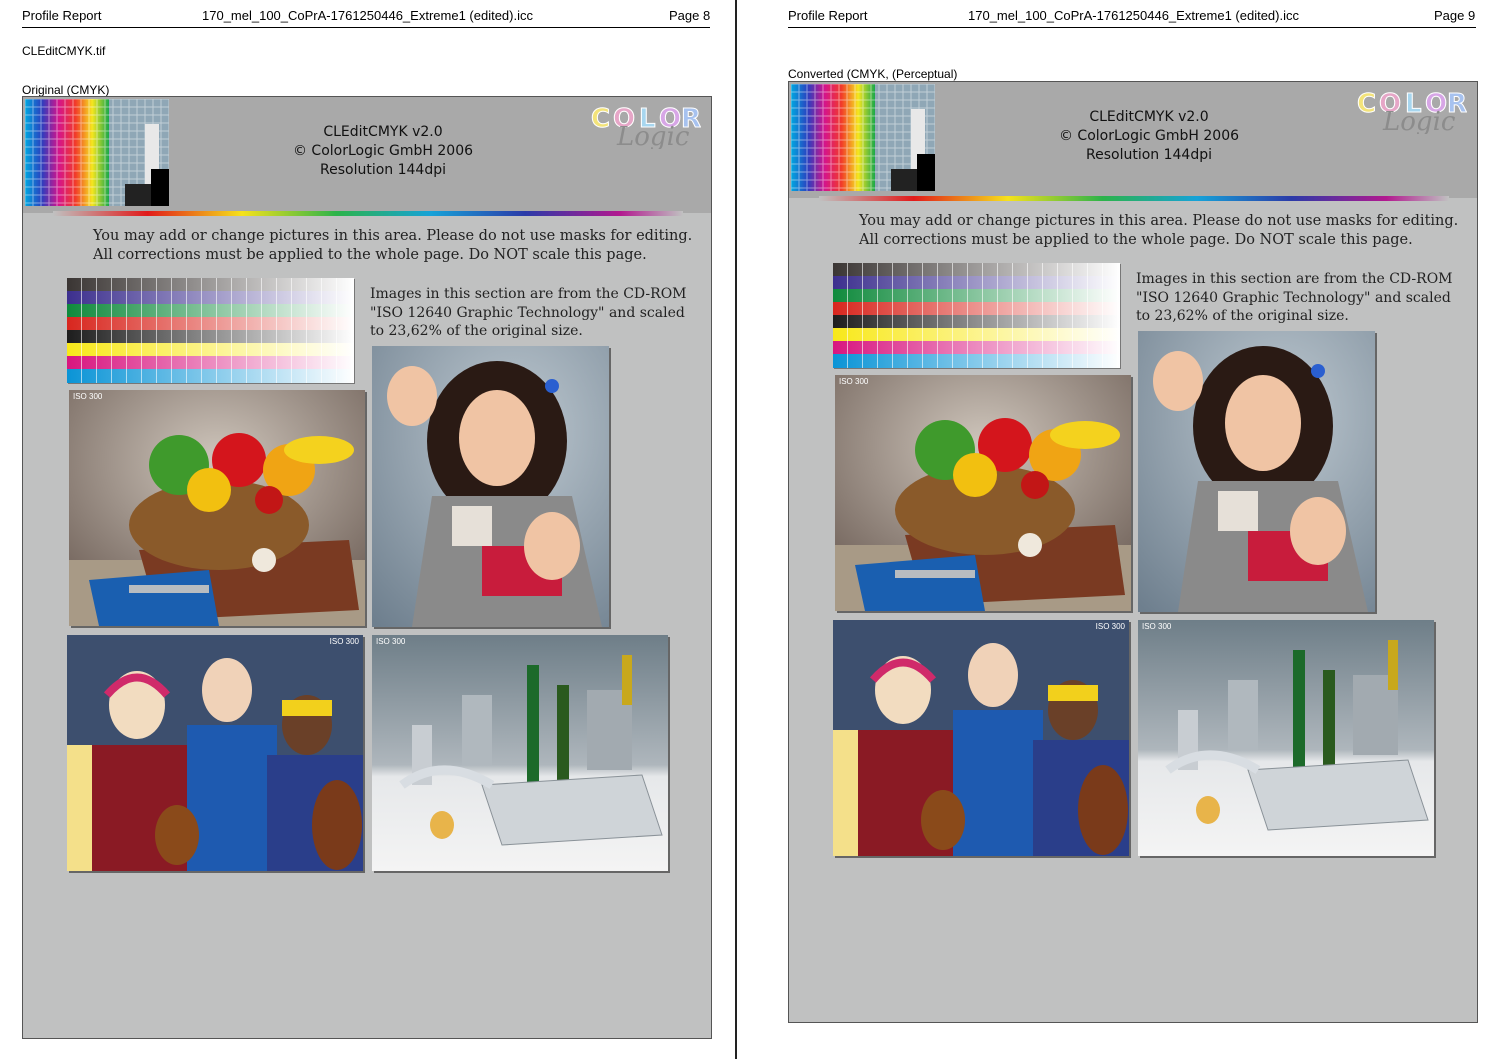 Image resolution: width=1500 pixels, height=1059 pixels. Describe the element at coordinates (873, 74) in the screenshot. I see `section-label: Converted (CMYK, (Perceptual)` at that location.